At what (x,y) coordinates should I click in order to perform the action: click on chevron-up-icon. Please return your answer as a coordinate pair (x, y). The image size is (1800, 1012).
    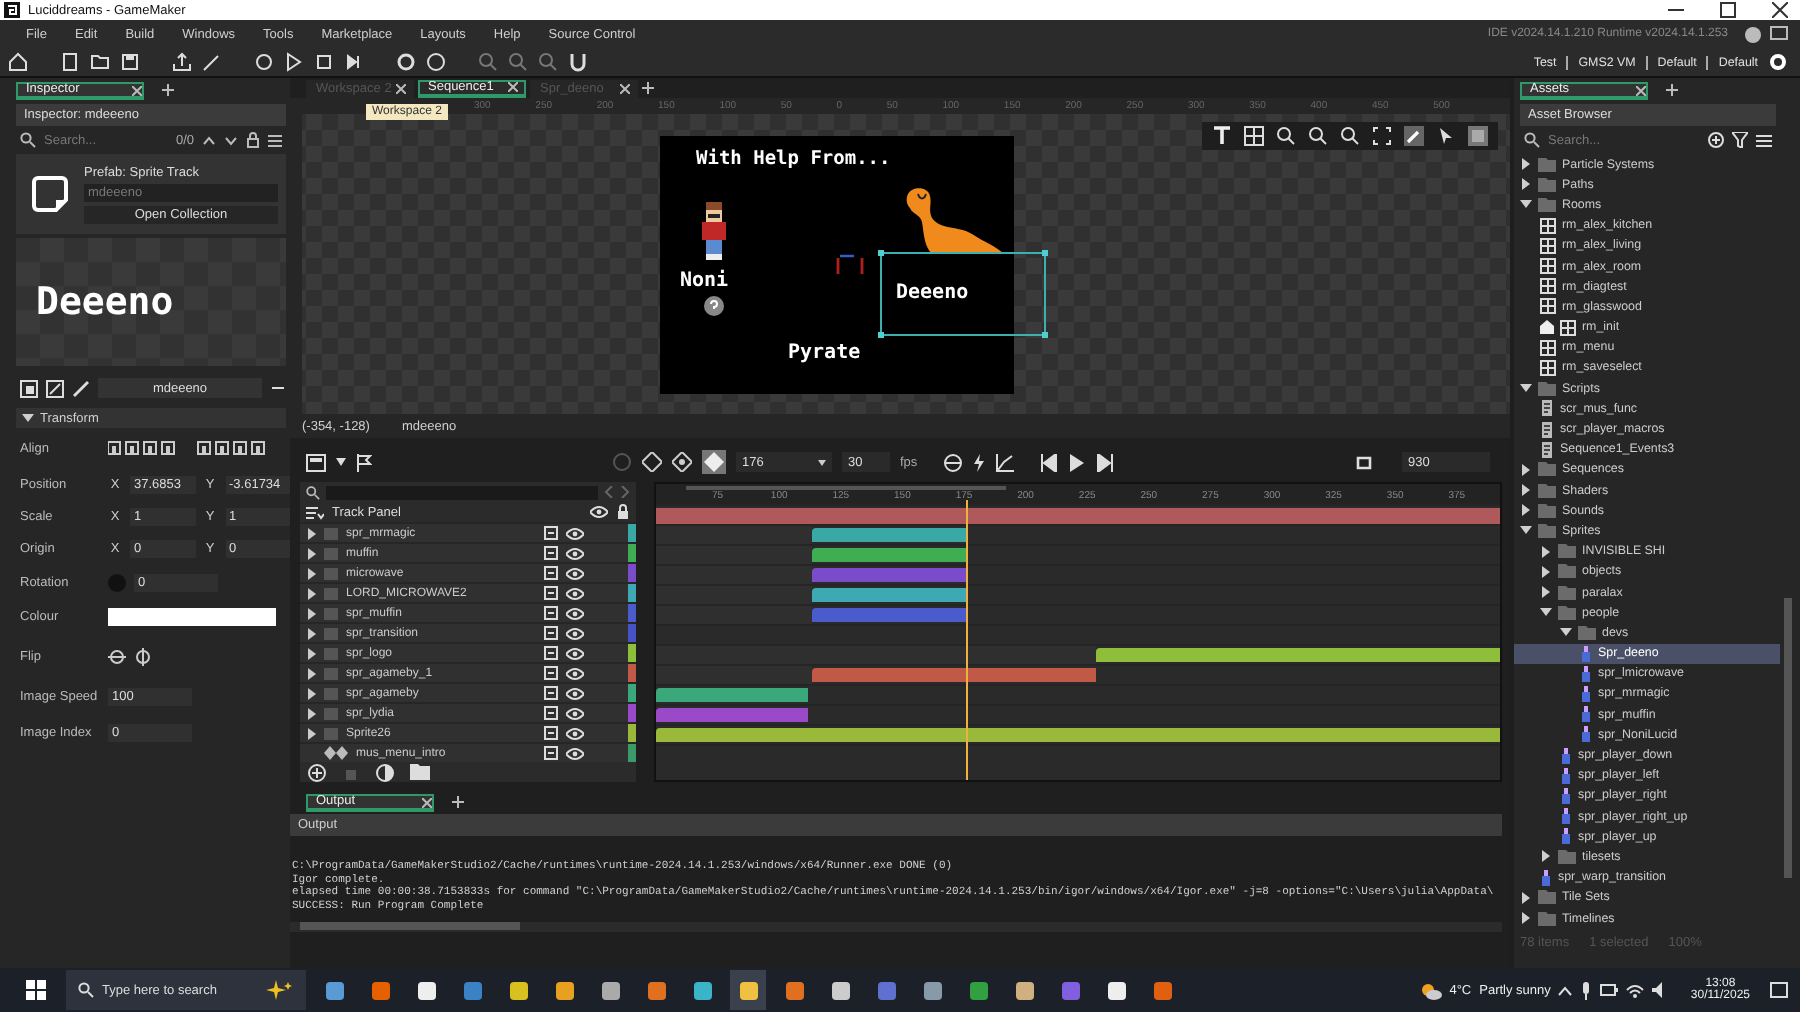
    Looking at the image, I should click on (209, 140).